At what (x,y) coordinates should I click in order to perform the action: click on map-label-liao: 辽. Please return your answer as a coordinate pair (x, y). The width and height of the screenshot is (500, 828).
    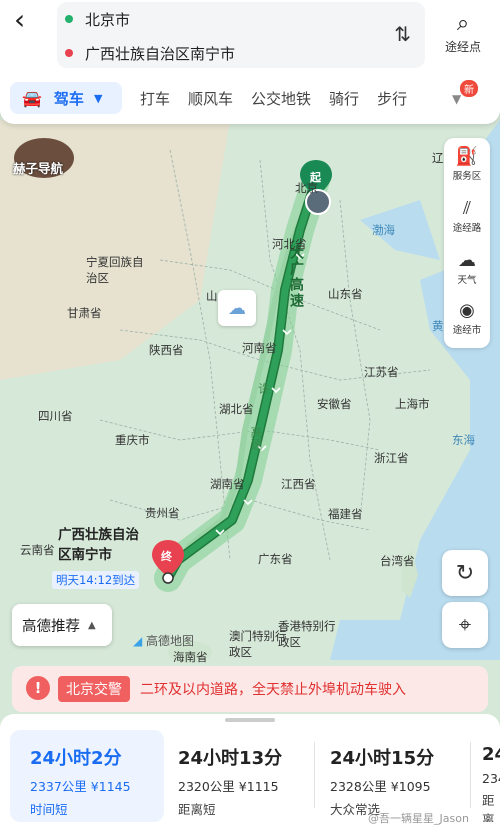
    Looking at the image, I should click on (438, 158).